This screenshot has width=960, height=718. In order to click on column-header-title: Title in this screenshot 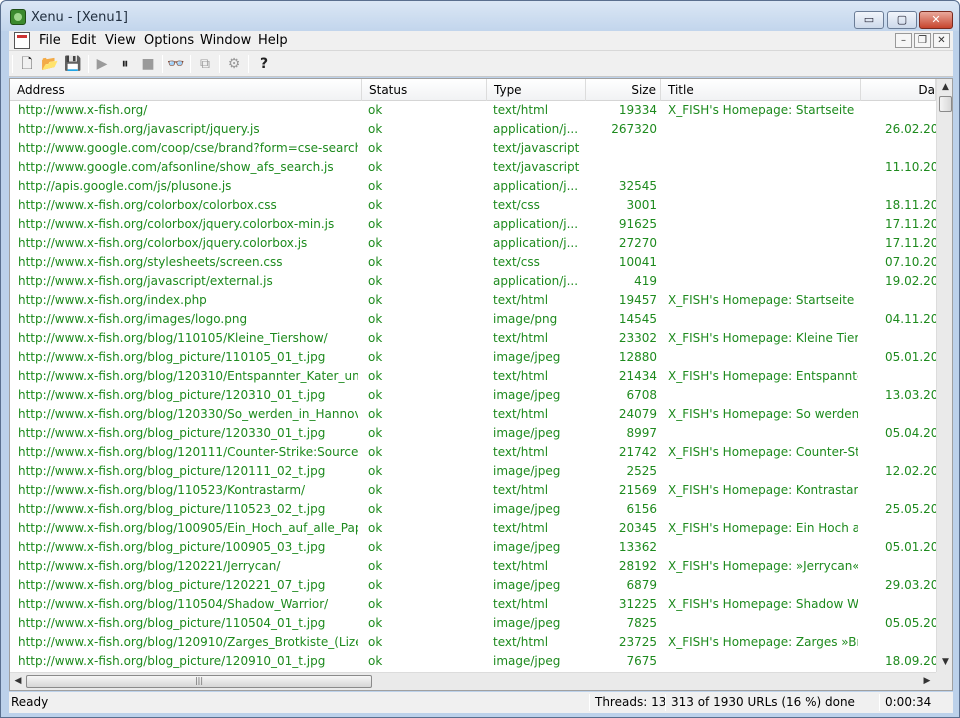, I will do `click(761, 90)`.